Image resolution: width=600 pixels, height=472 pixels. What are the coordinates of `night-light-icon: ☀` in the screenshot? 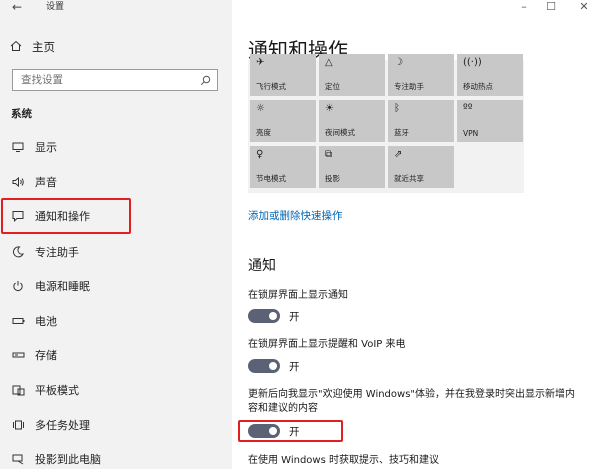 It's located at (329, 108).